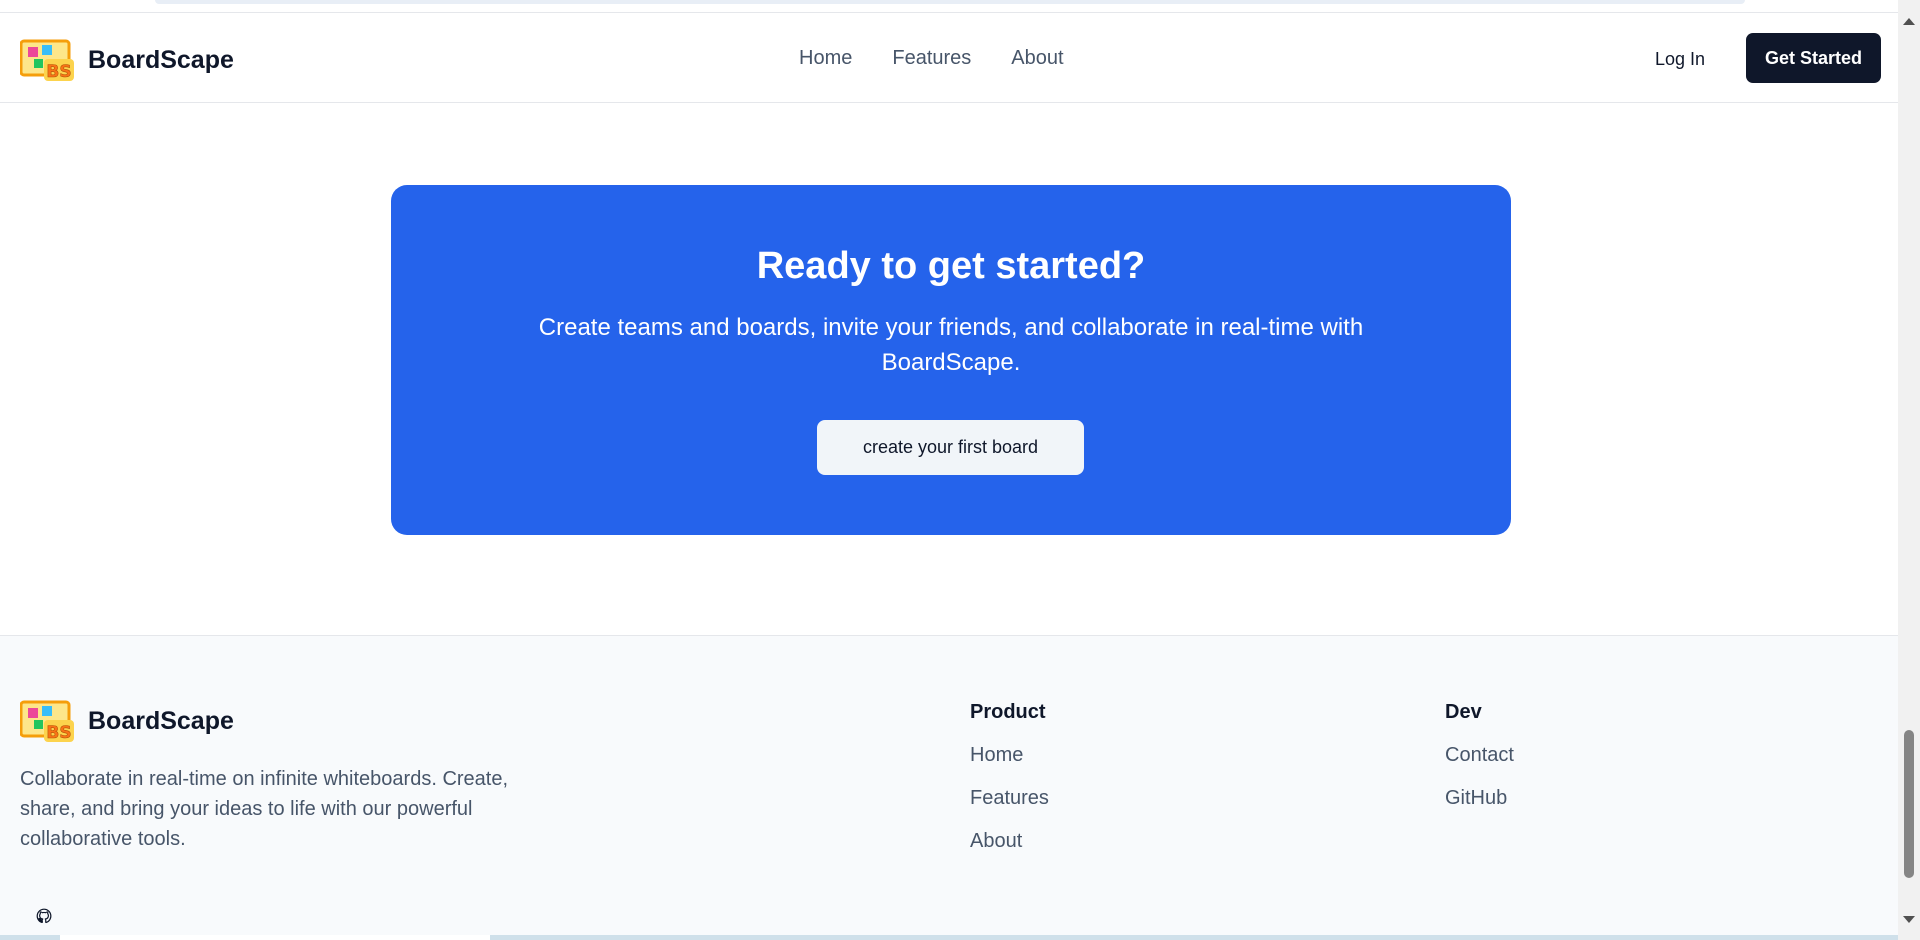 This screenshot has width=1920, height=940. Describe the element at coordinates (1680, 59) in the screenshot. I see `login-button: Log In` at that location.